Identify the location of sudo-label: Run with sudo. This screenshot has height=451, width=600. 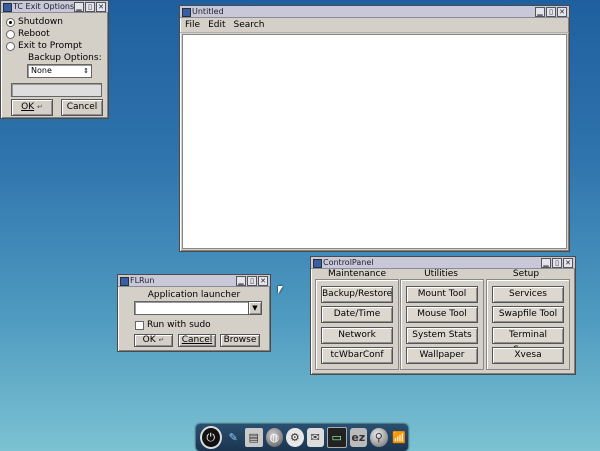
(179, 325).